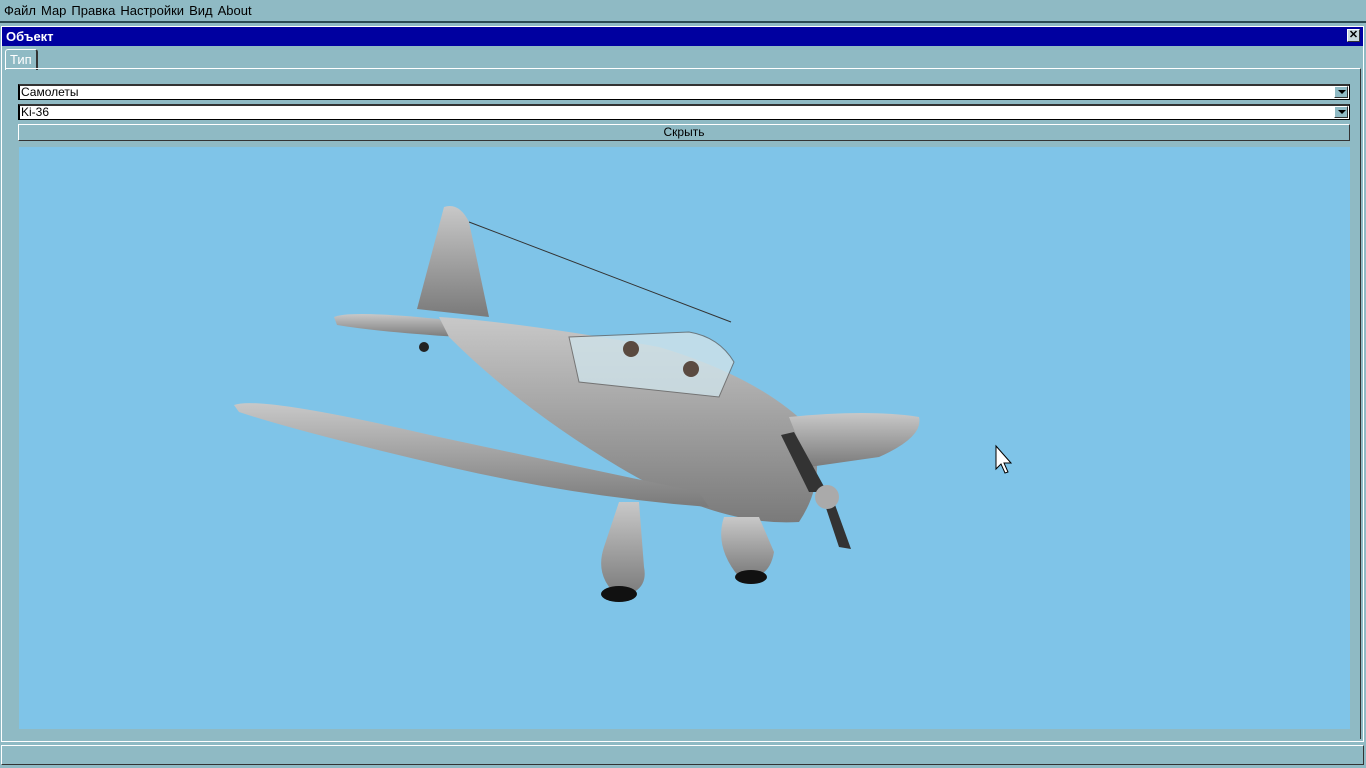 The image size is (1366, 768). I want to click on menu-file: Файл, so click(20, 10).